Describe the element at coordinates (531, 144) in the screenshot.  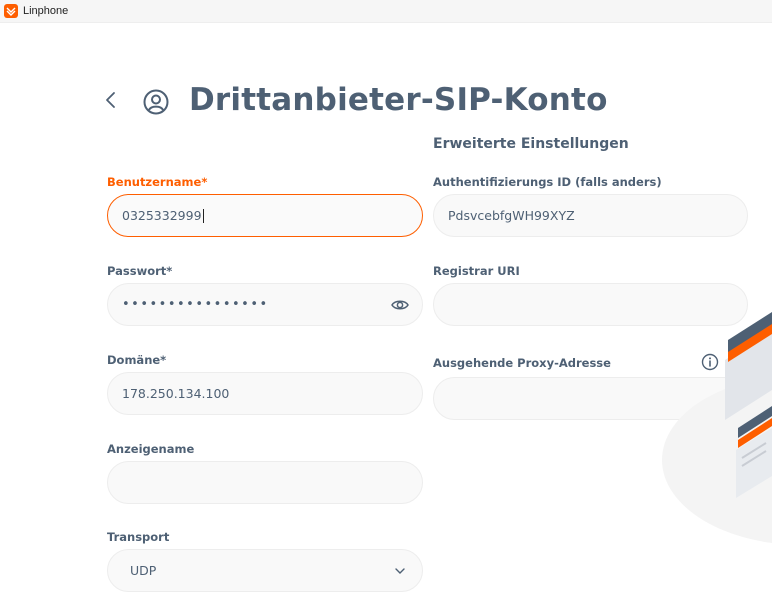
I see `advanced-settings-title: Erweiterte Einstellungen` at that location.